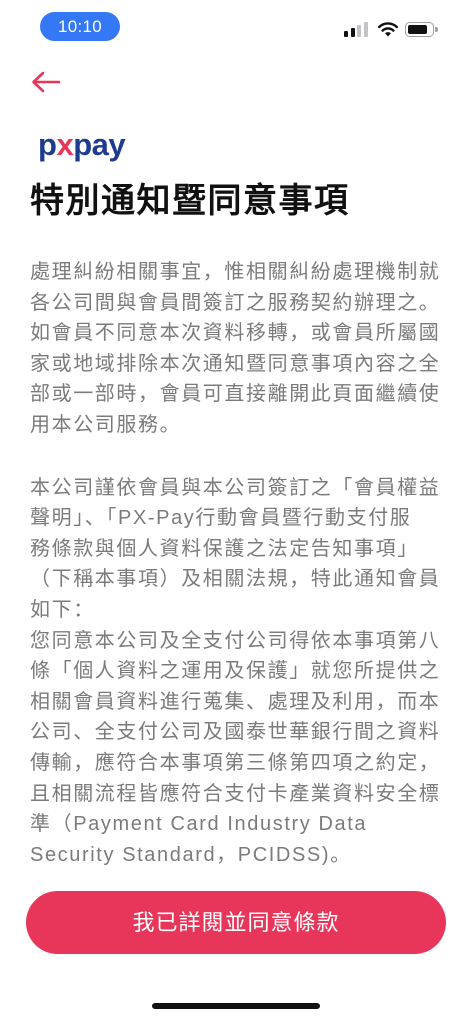  What do you see at coordinates (99, 144) in the screenshot?
I see `logo-text: pay` at bounding box center [99, 144].